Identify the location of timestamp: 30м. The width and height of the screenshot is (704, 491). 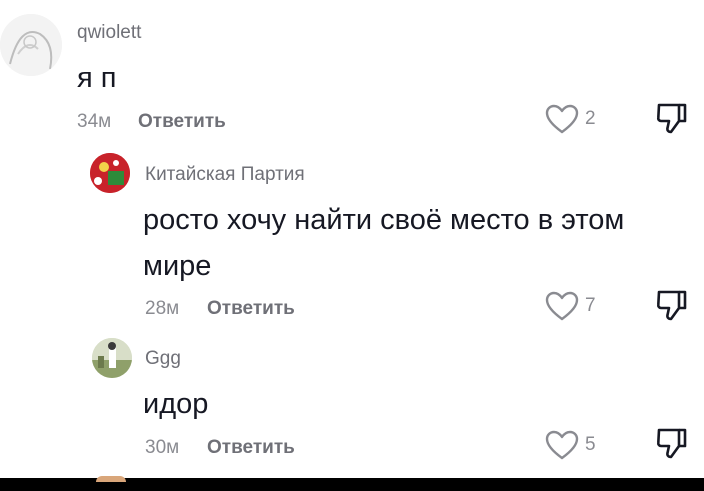
(162, 447).